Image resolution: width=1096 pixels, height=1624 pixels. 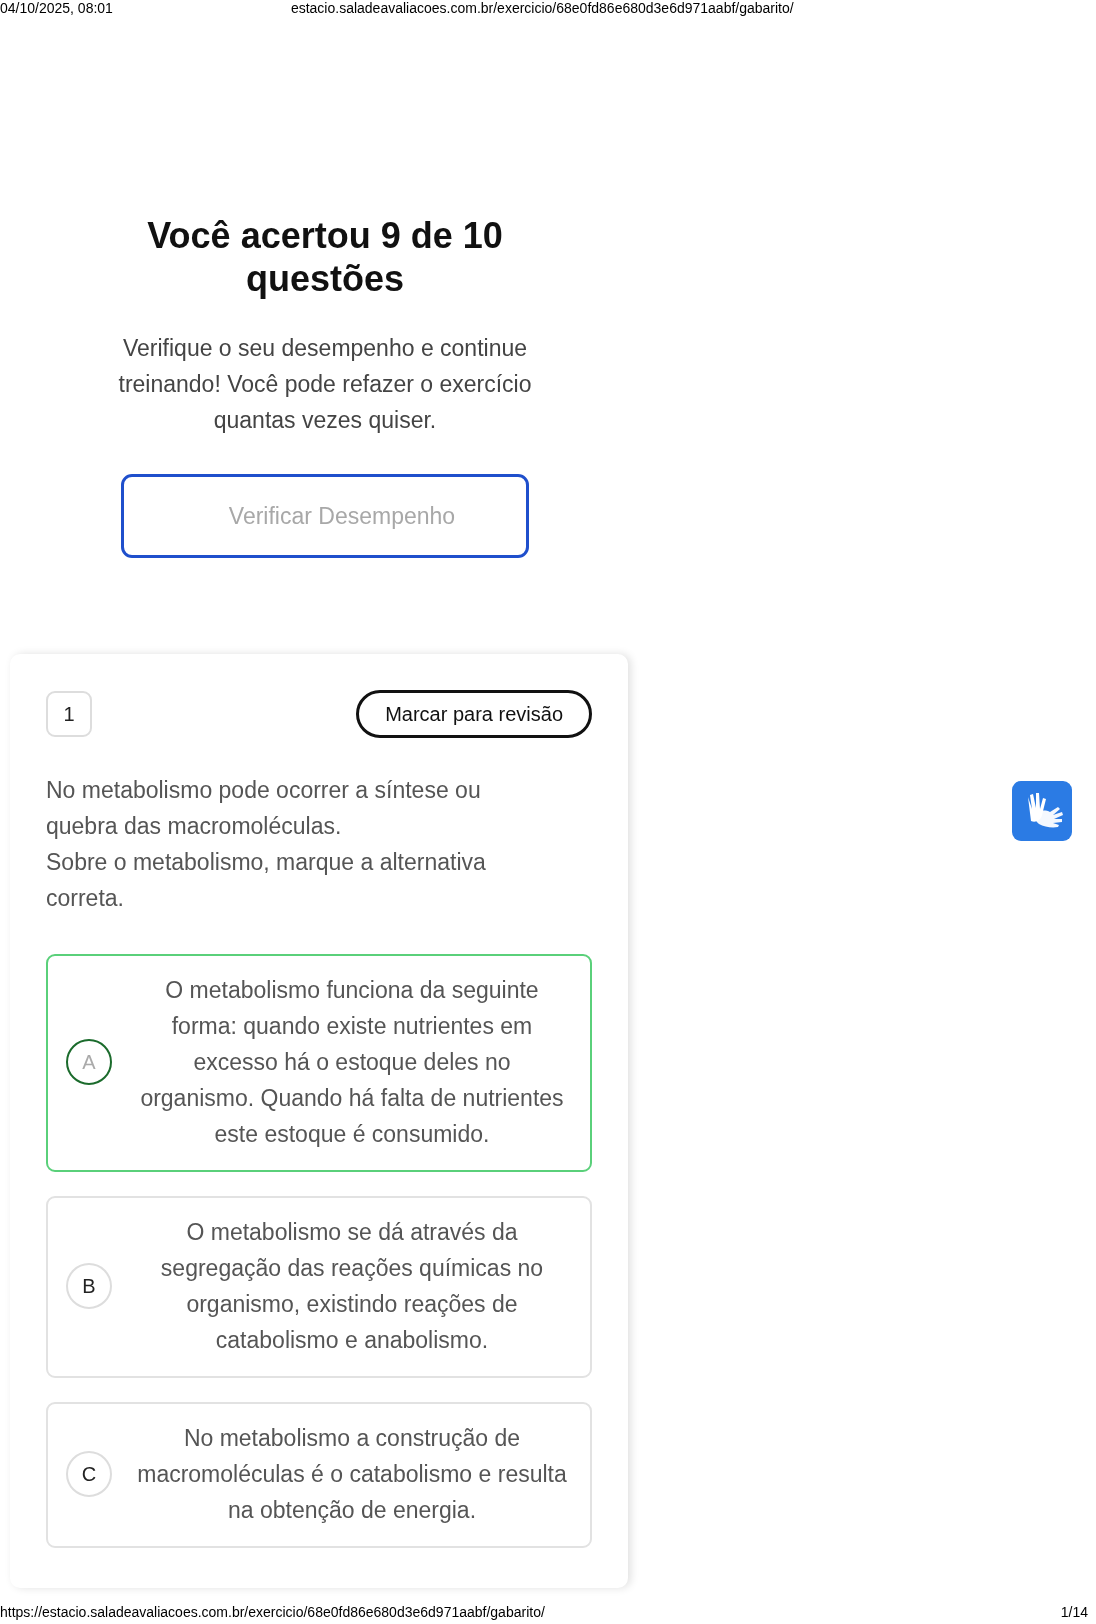 I want to click on question-number: 1, so click(x=69, y=714).